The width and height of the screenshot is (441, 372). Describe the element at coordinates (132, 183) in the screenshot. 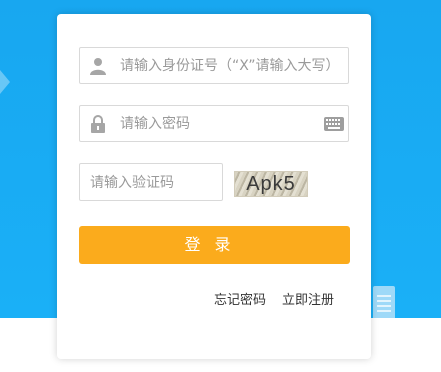

I see `captcha-placeholder: 请输入验证码` at that location.